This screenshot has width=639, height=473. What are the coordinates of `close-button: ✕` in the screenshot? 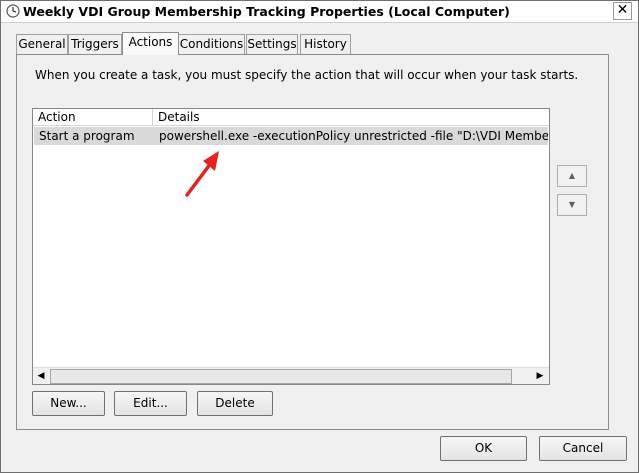 It's located at (622, 11).